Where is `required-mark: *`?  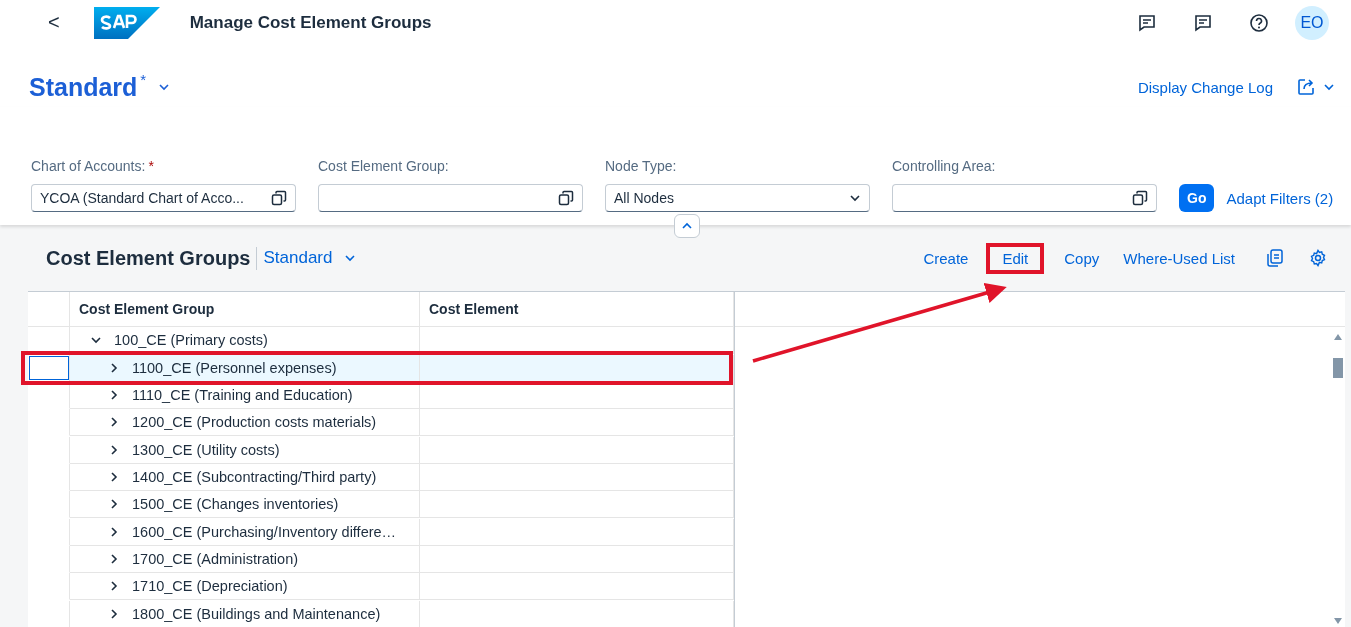 required-mark: * is located at coordinates (151, 166).